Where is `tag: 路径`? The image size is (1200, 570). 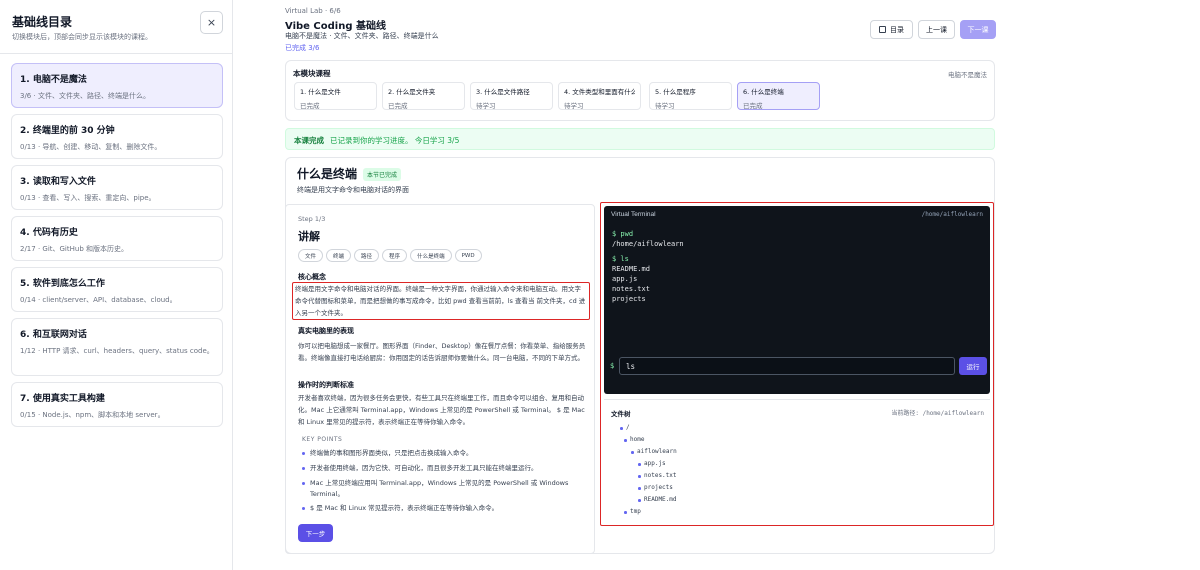
tag: 路径 is located at coordinates (367, 255).